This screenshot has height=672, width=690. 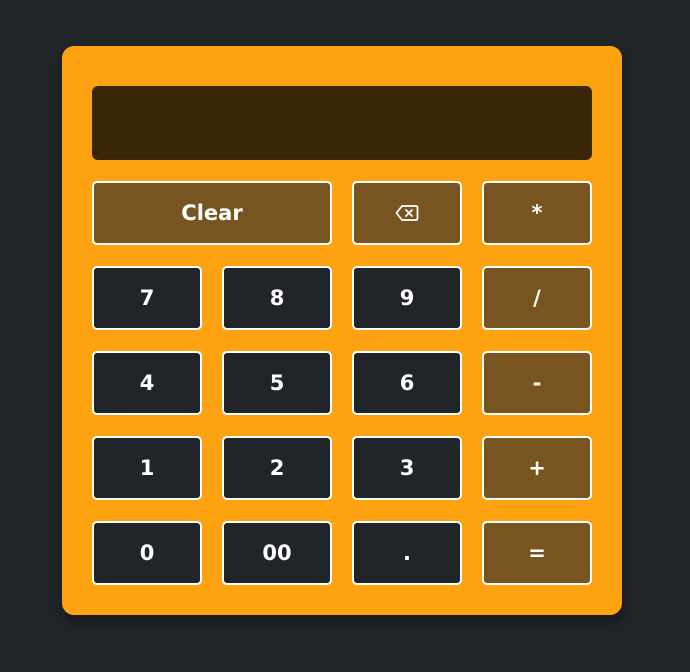 What do you see at coordinates (147, 553) in the screenshot?
I see `digit-0-button: 0` at bounding box center [147, 553].